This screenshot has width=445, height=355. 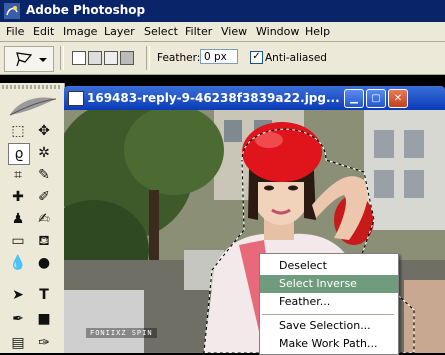 I want to click on brush-tool-icon: ✐, so click(x=44, y=197).